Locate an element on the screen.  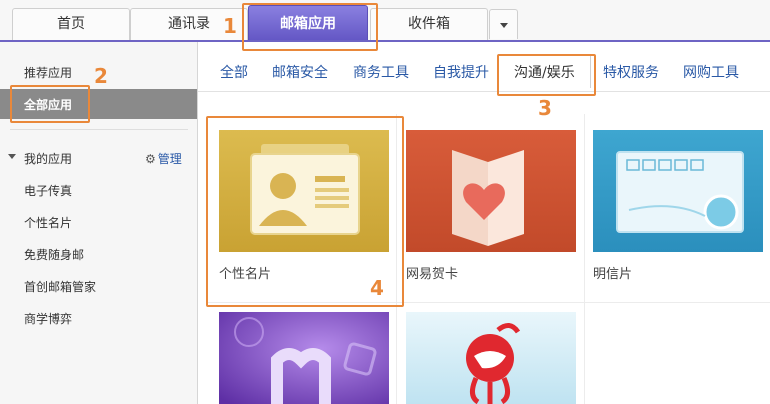
annotation-number-4: 4 is located at coordinates (377, 288).